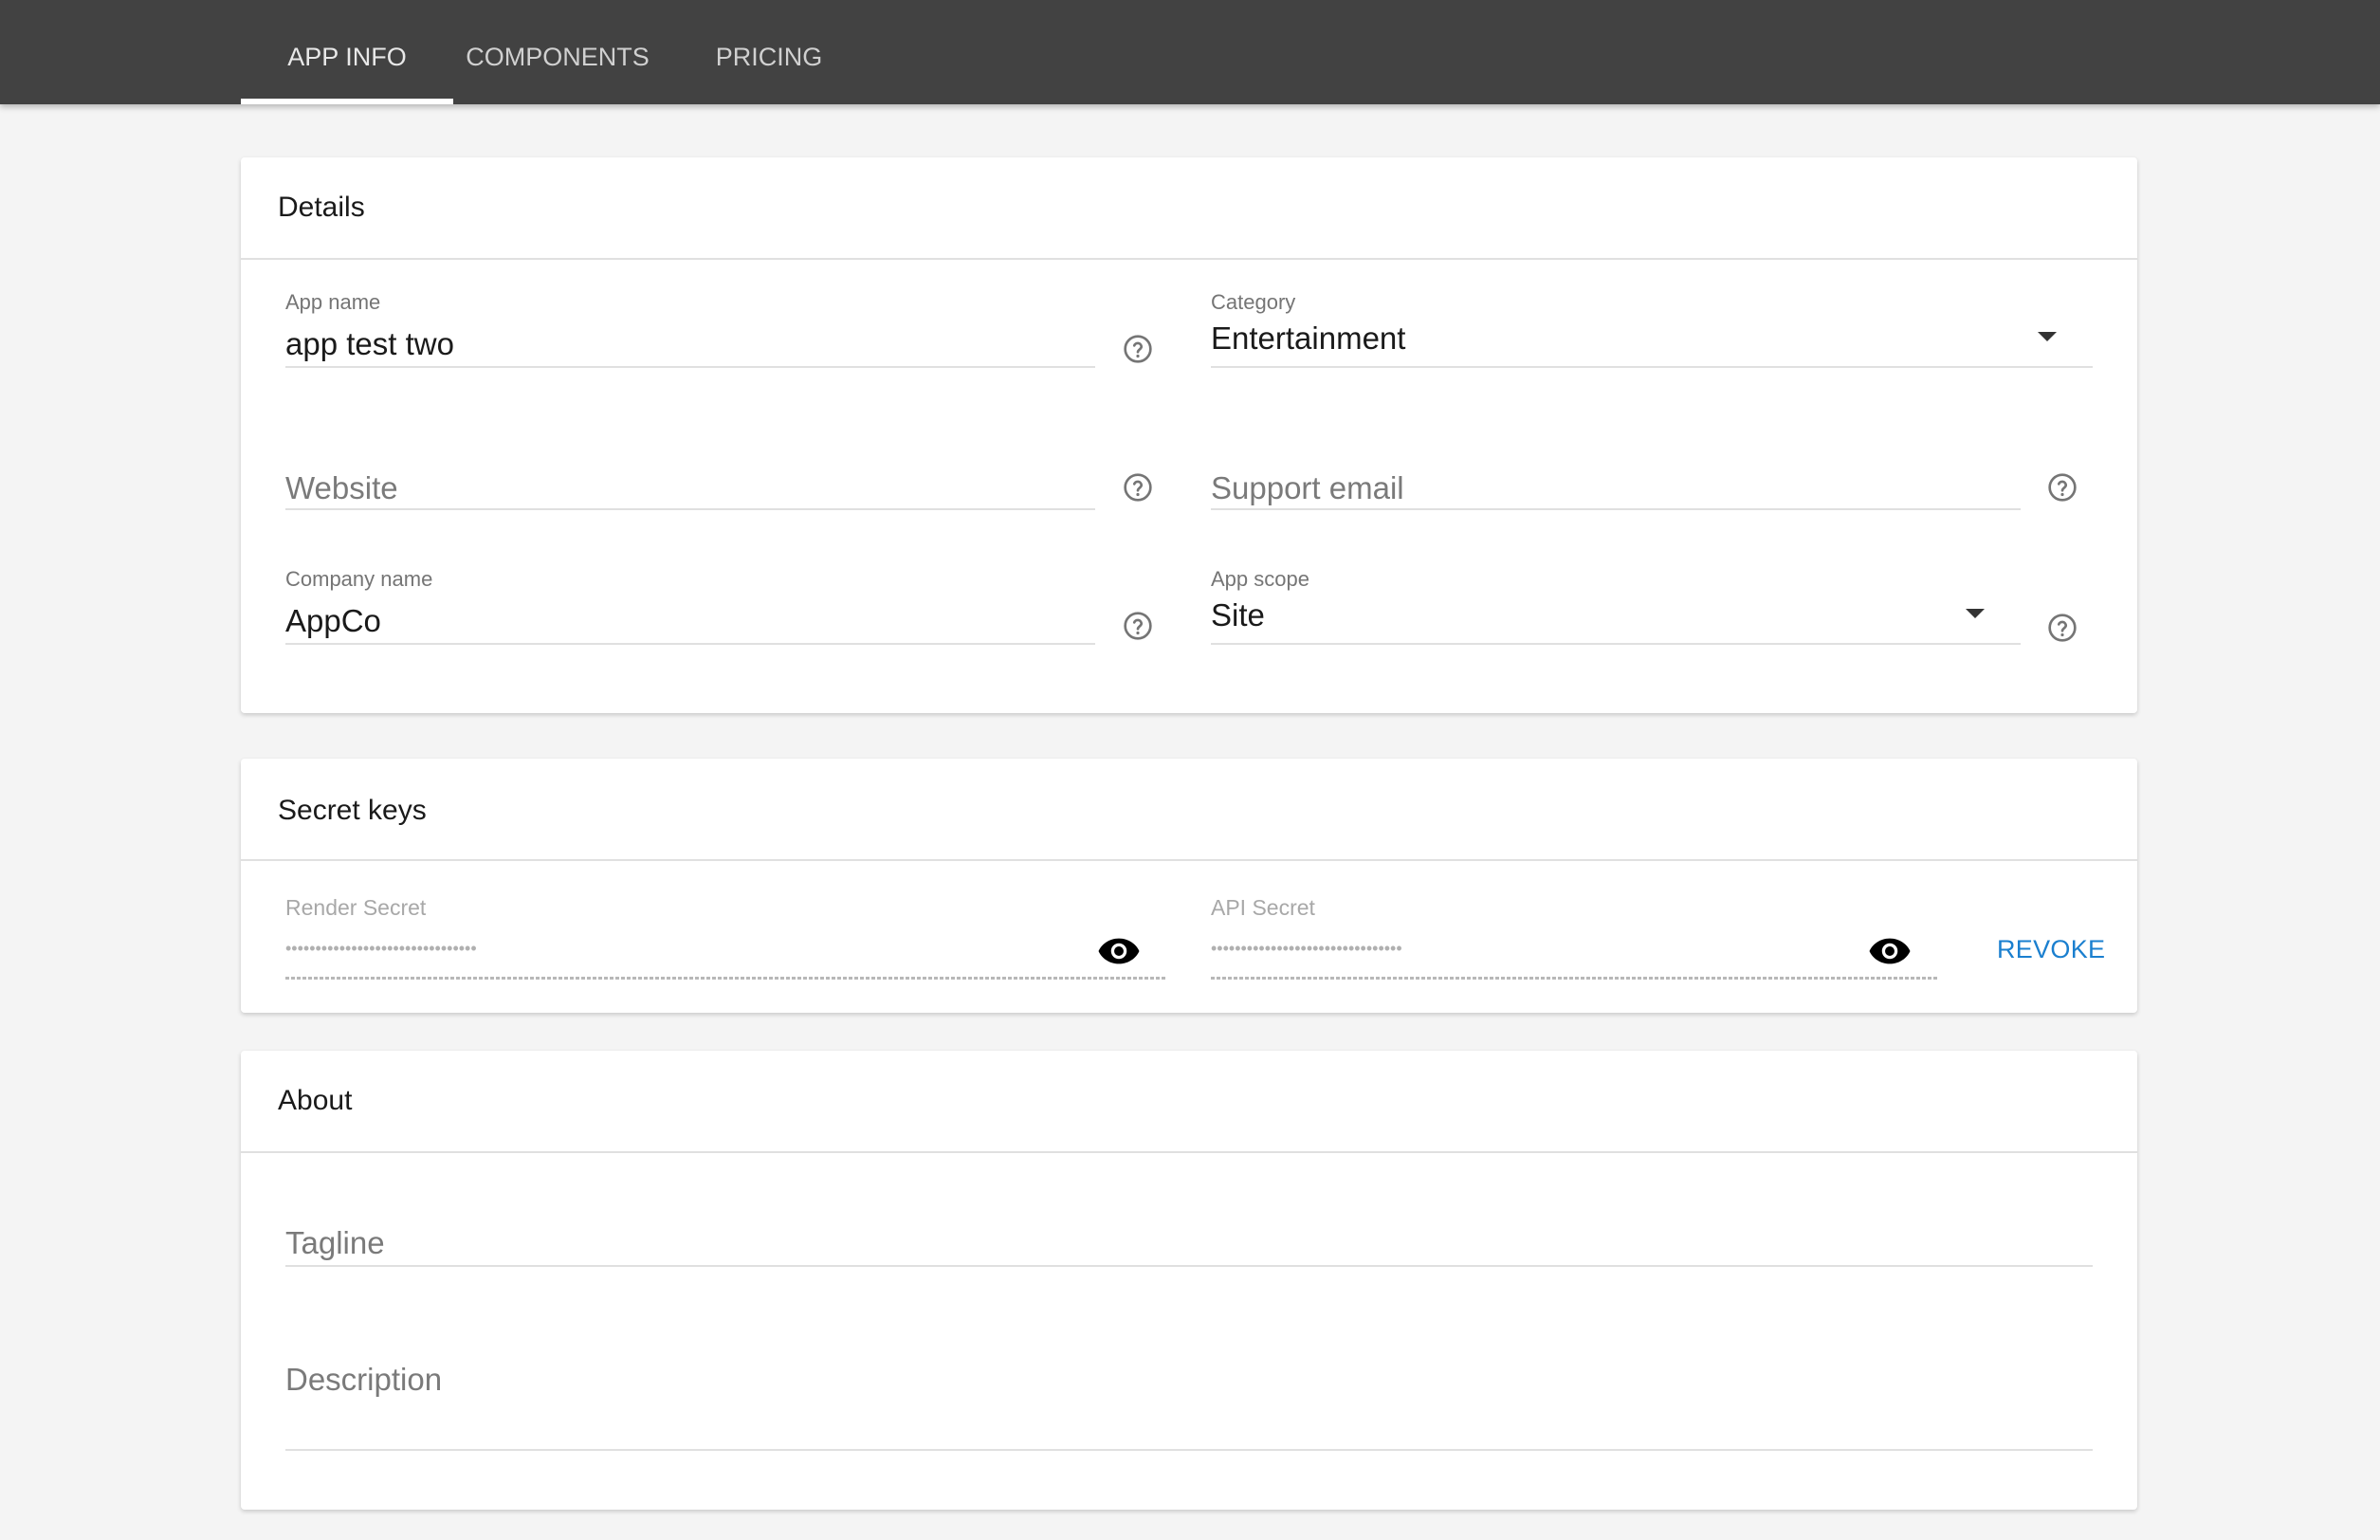 The image size is (2380, 1540). What do you see at coordinates (359, 579) in the screenshot?
I see `company-name-label: Company name` at bounding box center [359, 579].